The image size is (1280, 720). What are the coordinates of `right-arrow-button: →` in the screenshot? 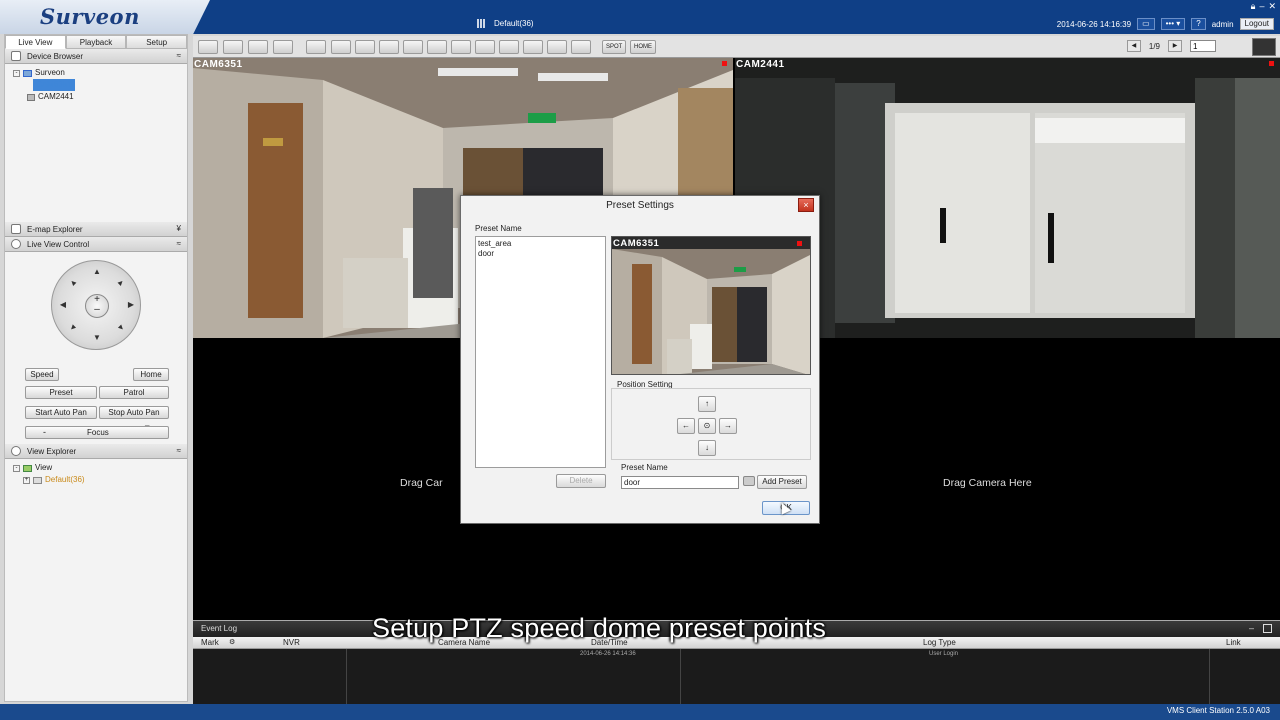 It's located at (728, 426).